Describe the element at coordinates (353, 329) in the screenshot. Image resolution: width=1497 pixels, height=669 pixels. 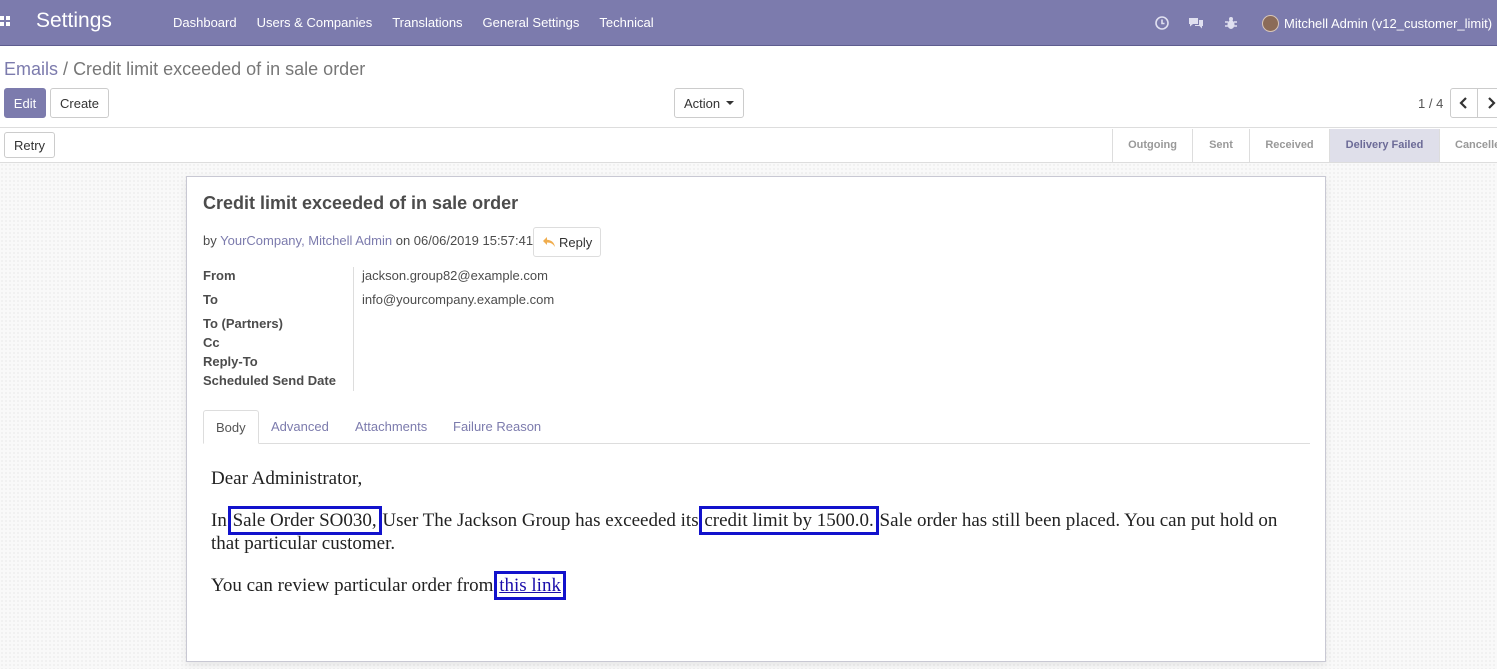
I see `field-separator` at that location.